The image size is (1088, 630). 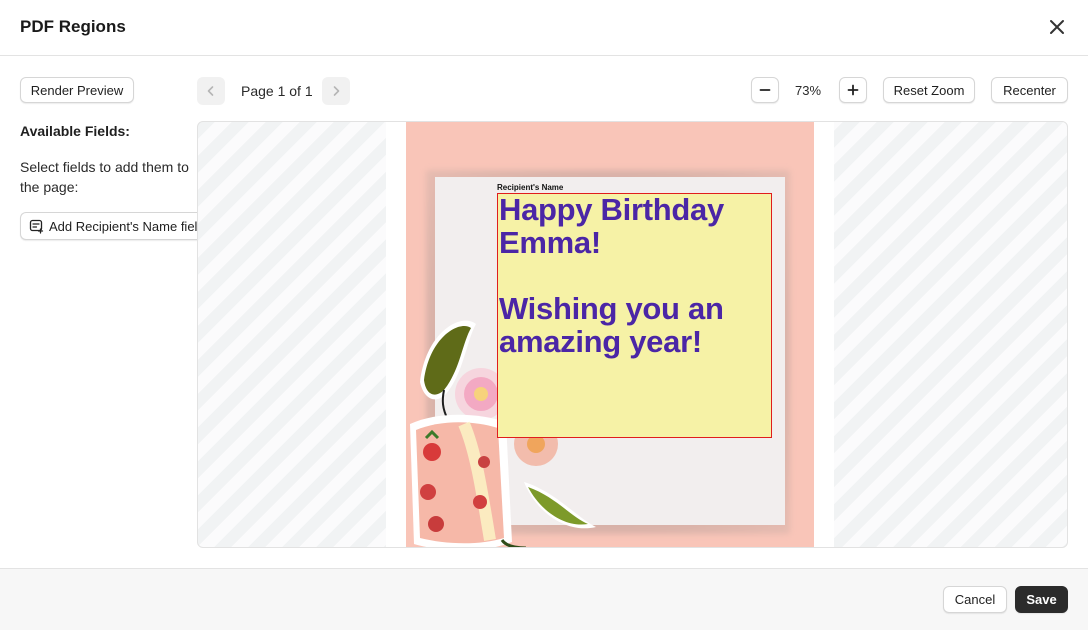 I want to click on chevron-left-icon, so click(x=210, y=91).